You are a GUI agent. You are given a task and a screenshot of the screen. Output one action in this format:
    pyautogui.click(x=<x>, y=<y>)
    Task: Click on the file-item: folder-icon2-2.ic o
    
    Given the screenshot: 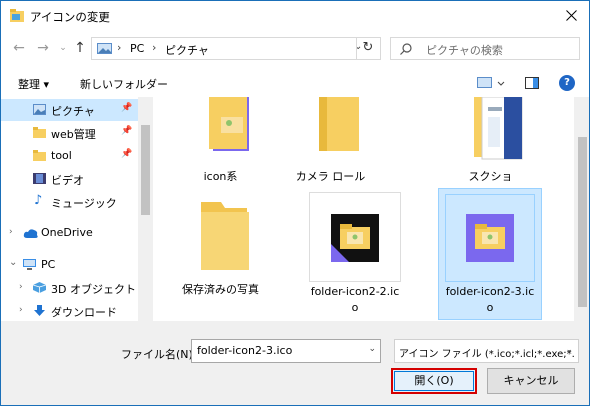 What is the action you would take?
    pyautogui.click(x=355, y=254)
    